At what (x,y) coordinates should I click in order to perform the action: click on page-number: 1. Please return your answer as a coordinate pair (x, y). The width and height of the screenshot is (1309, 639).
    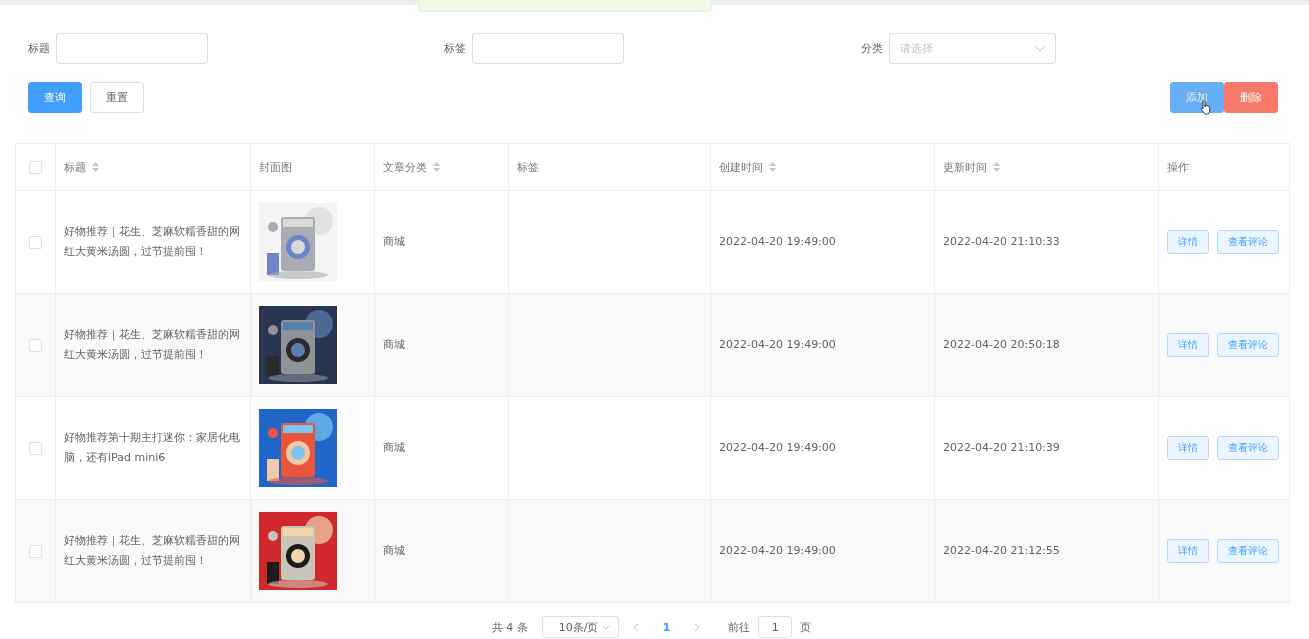
    Looking at the image, I should click on (666, 627).